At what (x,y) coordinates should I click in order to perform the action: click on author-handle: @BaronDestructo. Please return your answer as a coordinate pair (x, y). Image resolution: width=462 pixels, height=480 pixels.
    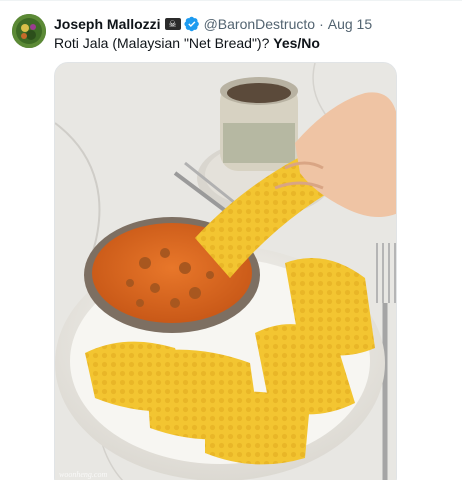
    Looking at the image, I should click on (259, 24).